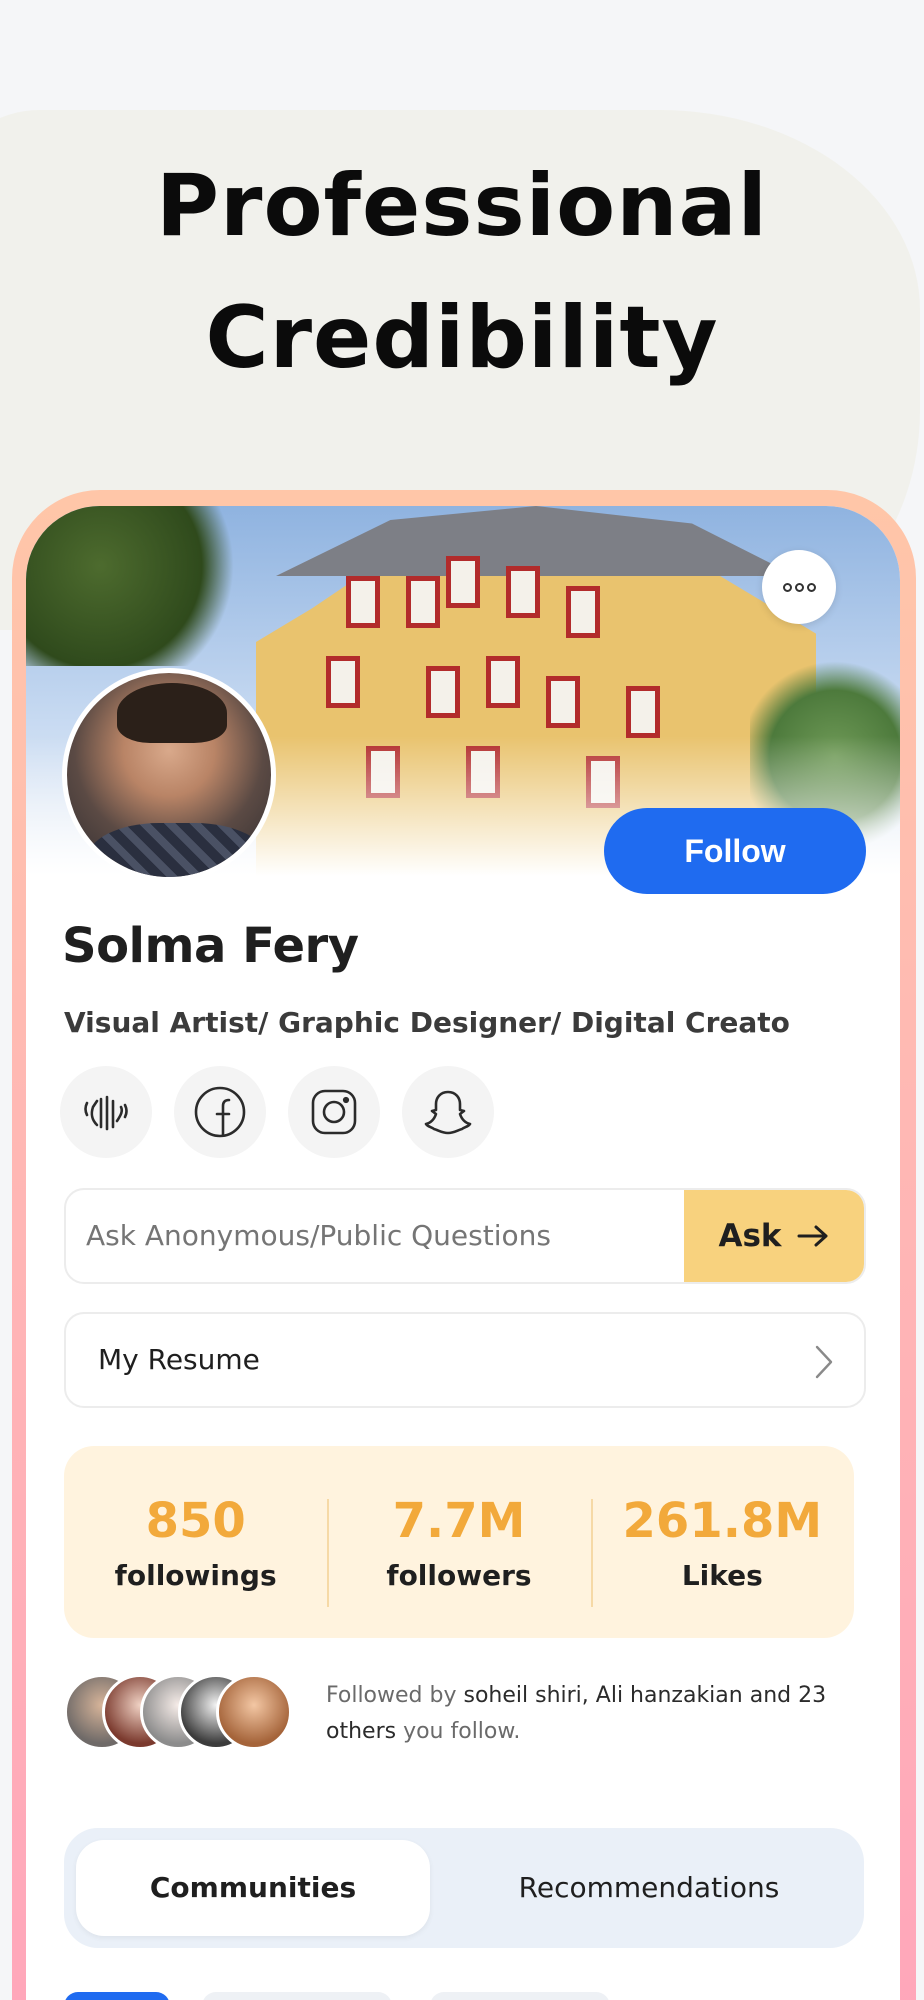  I want to click on stat-followers: 7.7M followers, so click(458, 1549).